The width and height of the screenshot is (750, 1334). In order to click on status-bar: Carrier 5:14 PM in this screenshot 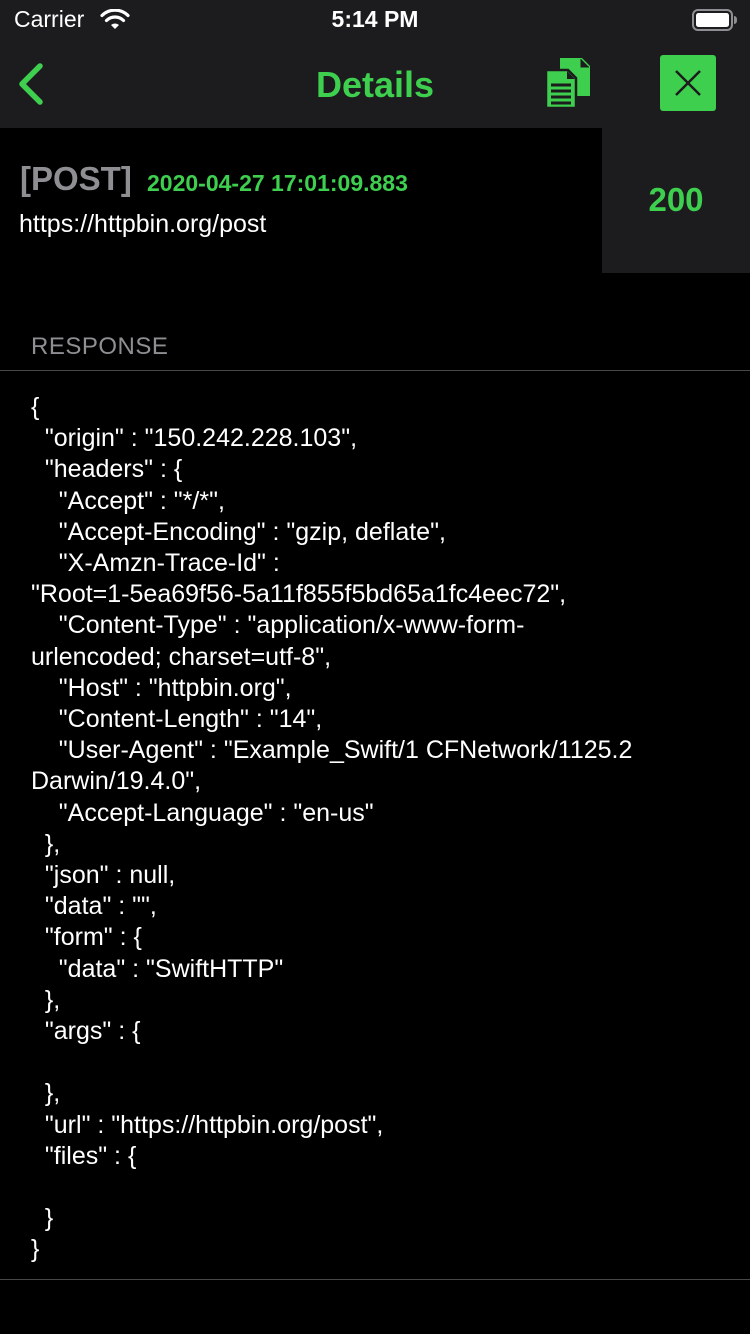, I will do `click(375, 20)`.